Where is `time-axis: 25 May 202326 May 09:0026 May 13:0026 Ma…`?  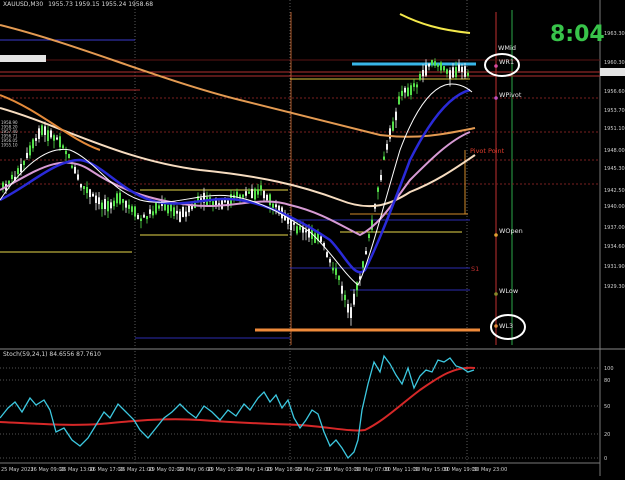
time-axis: 25 May 202326 May 09:0026 May 13:0026 Ma… is located at coordinates (254, 470).